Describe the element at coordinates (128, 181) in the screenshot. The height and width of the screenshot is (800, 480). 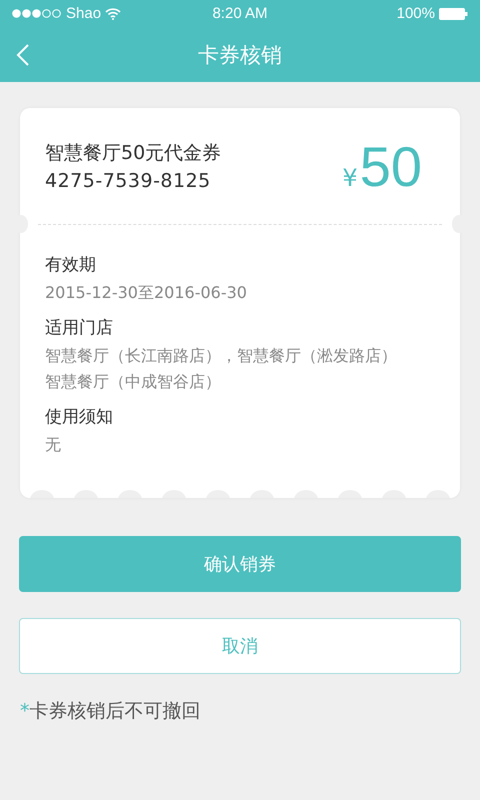
I see `coupon-code: 4275-7539-8125` at that location.